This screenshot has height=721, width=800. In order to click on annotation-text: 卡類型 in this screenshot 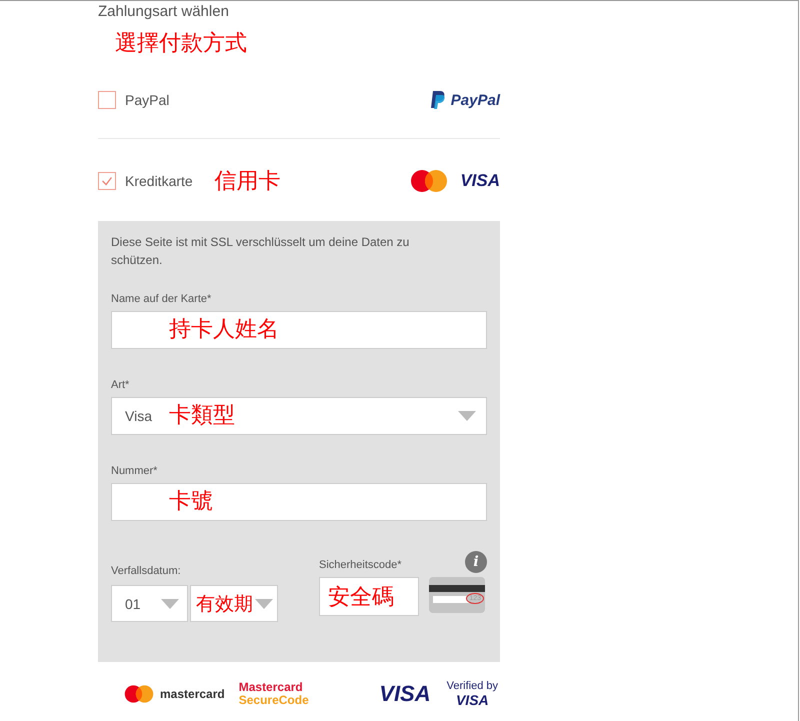, I will do `click(202, 416)`.